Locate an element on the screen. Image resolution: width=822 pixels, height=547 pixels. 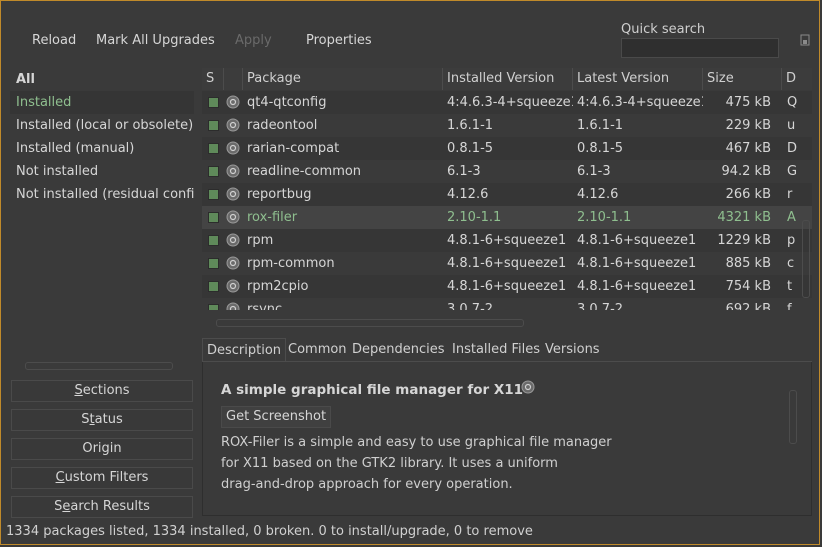
tab-dependencies: Dependencies is located at coordinates (398, 350).